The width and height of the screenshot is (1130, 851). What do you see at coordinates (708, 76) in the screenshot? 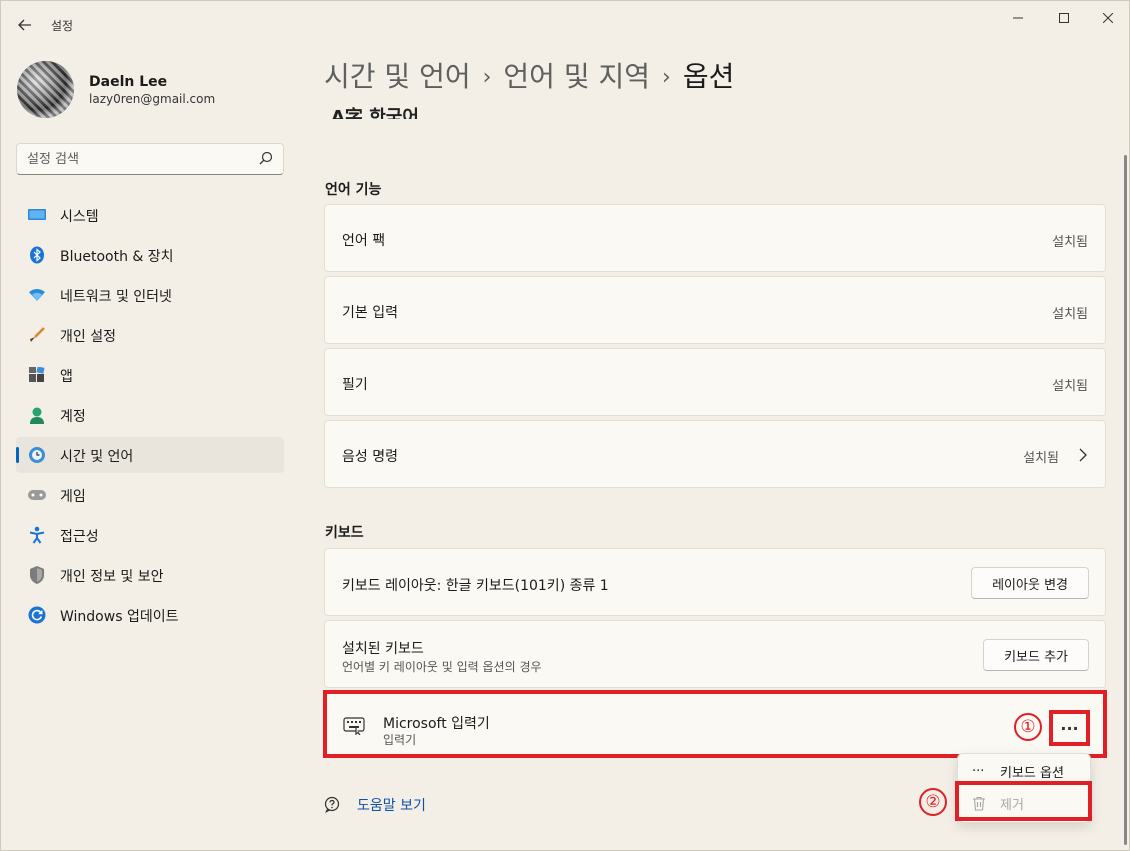
I see `page-title: 옵션` at bounding box center [708, 76].